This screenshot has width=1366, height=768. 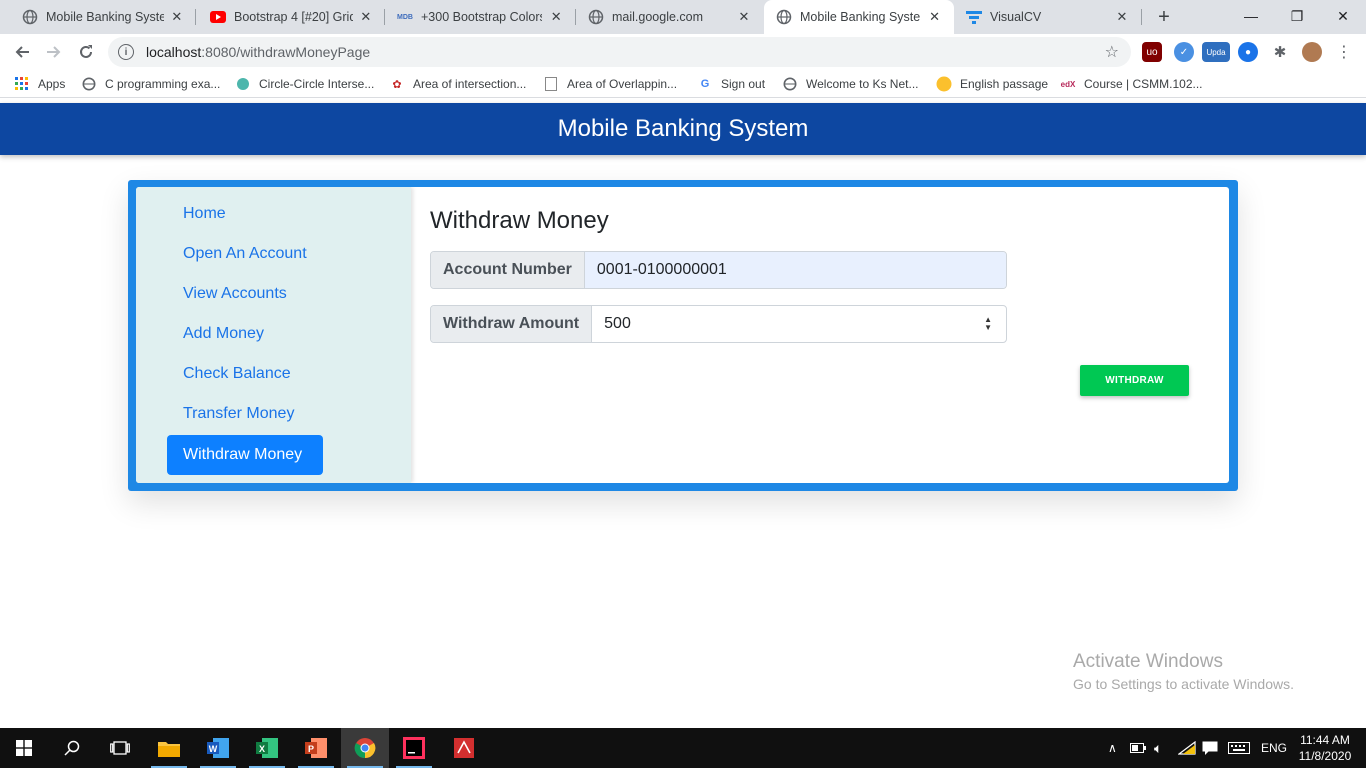 What do you see at coordinates (245, 455) in the screenshot?
I see `sidebar-item-withdraw-money: Withdraw Money` at bounding box center [245, 455].